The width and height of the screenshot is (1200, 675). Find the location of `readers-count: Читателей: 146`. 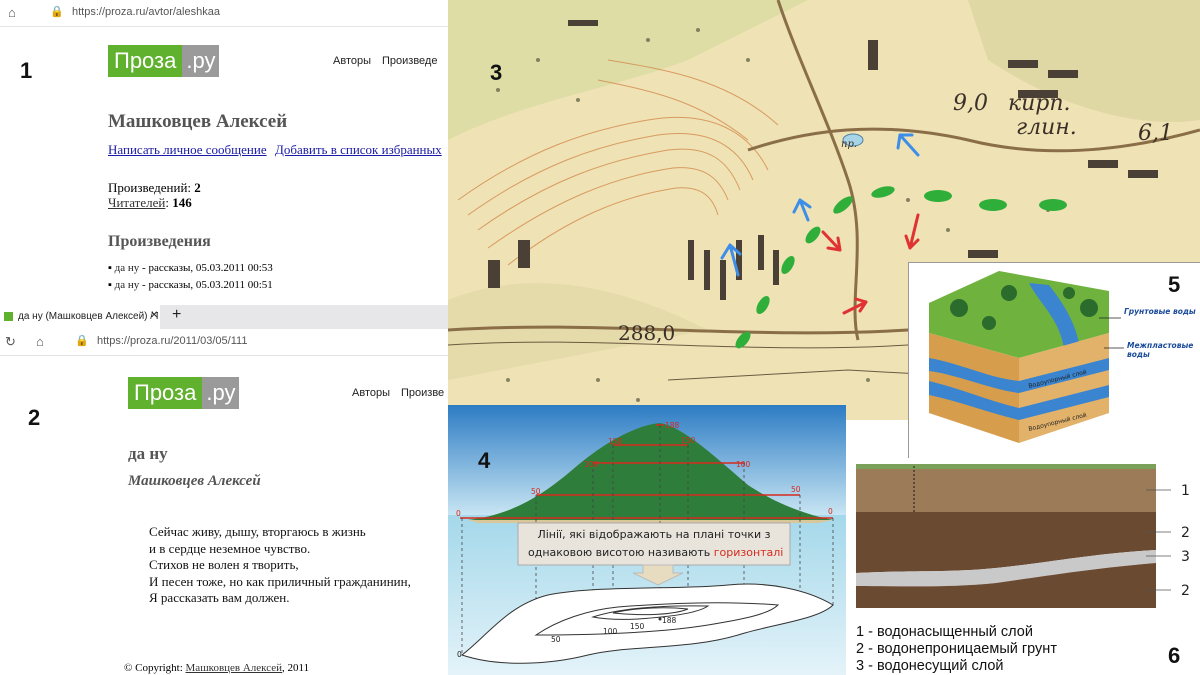

readers-count: Читателей: 146 is located at coordinates (150, 202).